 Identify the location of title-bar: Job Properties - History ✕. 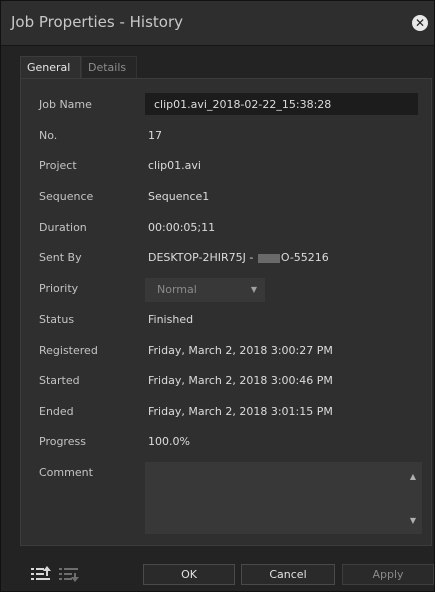
(217, 23).